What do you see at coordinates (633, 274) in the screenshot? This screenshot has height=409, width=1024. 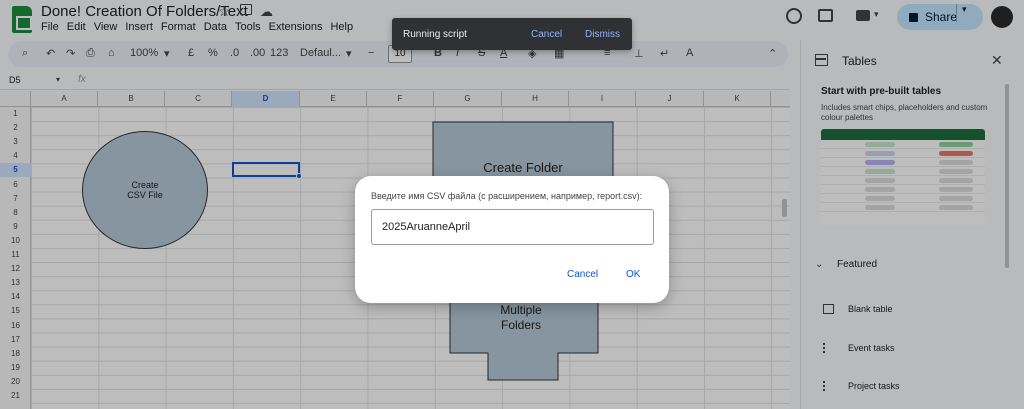 I see `dialog-ok-button: OK` at bounding box center [633, 274].